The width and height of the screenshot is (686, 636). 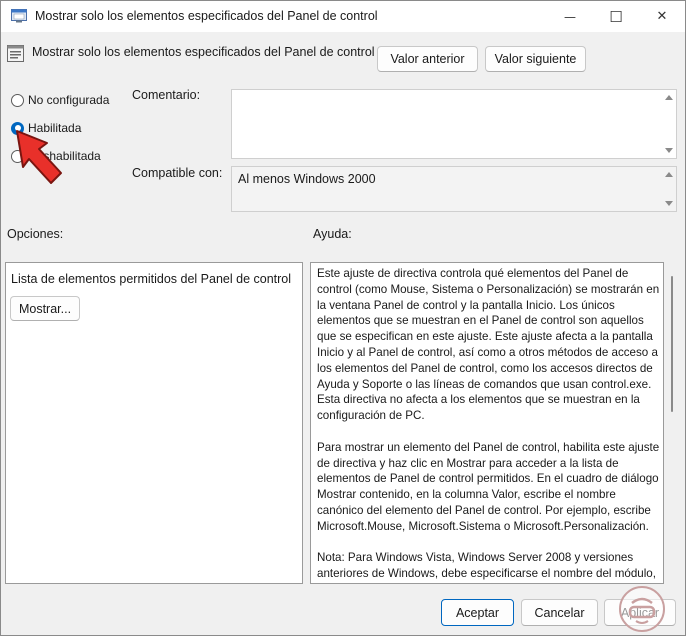 What do you see at coordinates (477, 612) in the screenshot?
I see `ok-button: Aceptar` at bounding box center [477, 612].